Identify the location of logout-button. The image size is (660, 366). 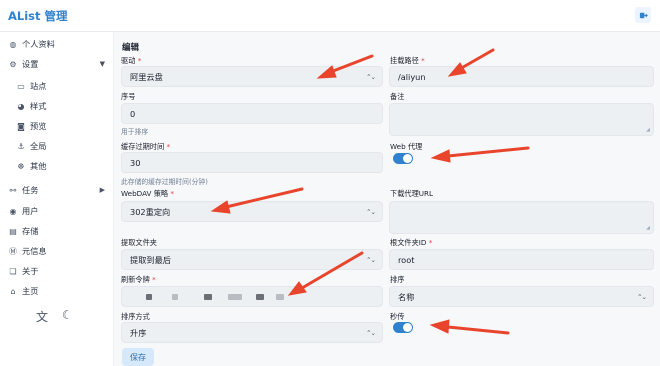
(643, 15).